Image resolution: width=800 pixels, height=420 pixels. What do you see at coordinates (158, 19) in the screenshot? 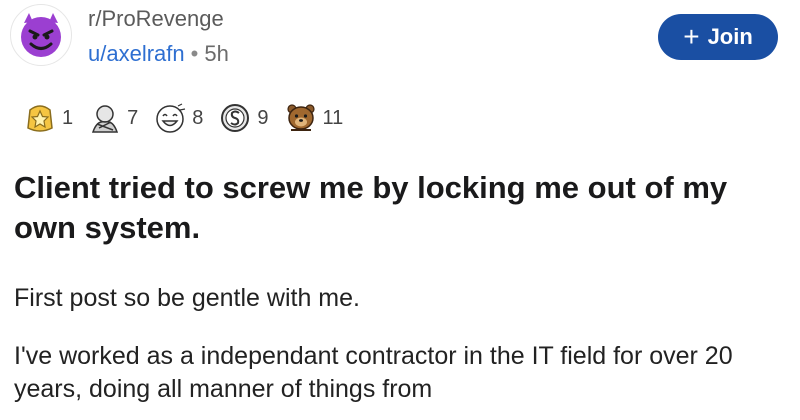
I see `subreddit-name: r/ProRevenge` at bounding box center [158, 19].